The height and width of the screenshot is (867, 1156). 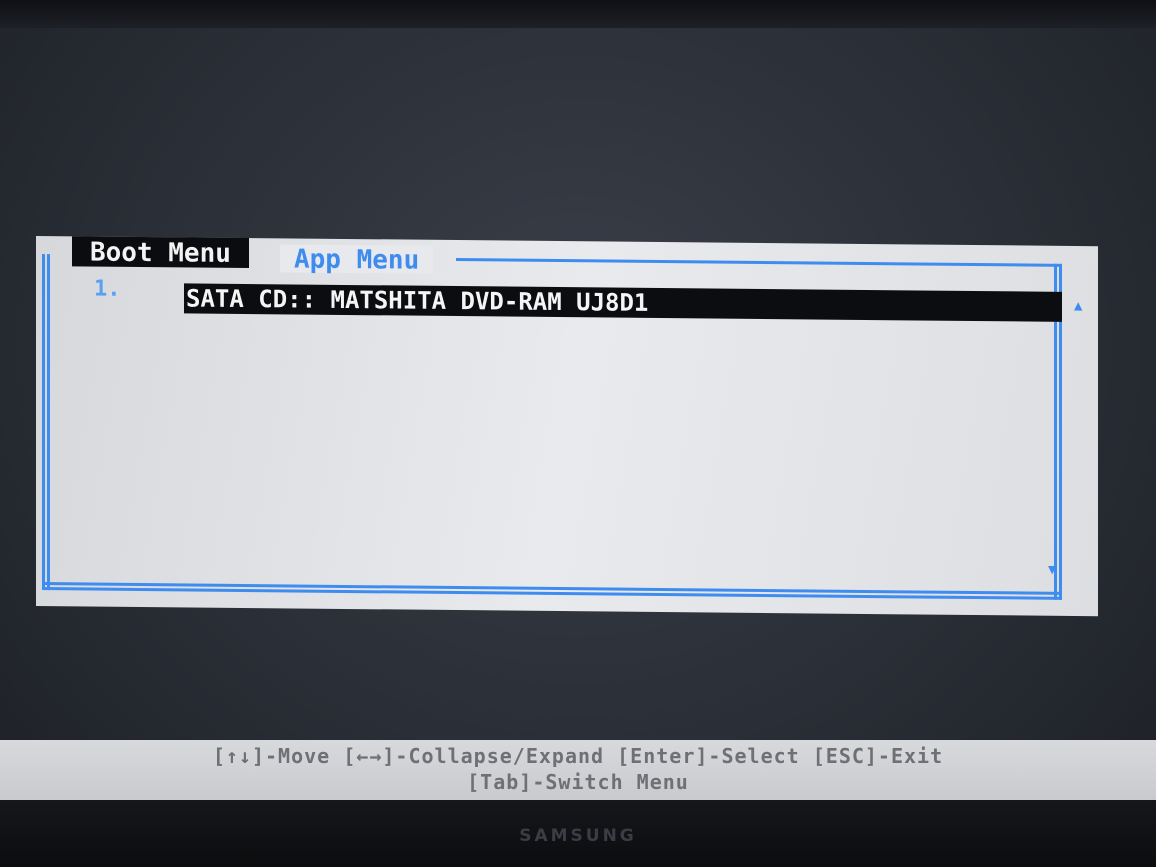 What do you see at coordinates (578, 836) in the screenshot?
I see `monitor-brand-logo: SAMSUNG` at bounding box center [578, 836].